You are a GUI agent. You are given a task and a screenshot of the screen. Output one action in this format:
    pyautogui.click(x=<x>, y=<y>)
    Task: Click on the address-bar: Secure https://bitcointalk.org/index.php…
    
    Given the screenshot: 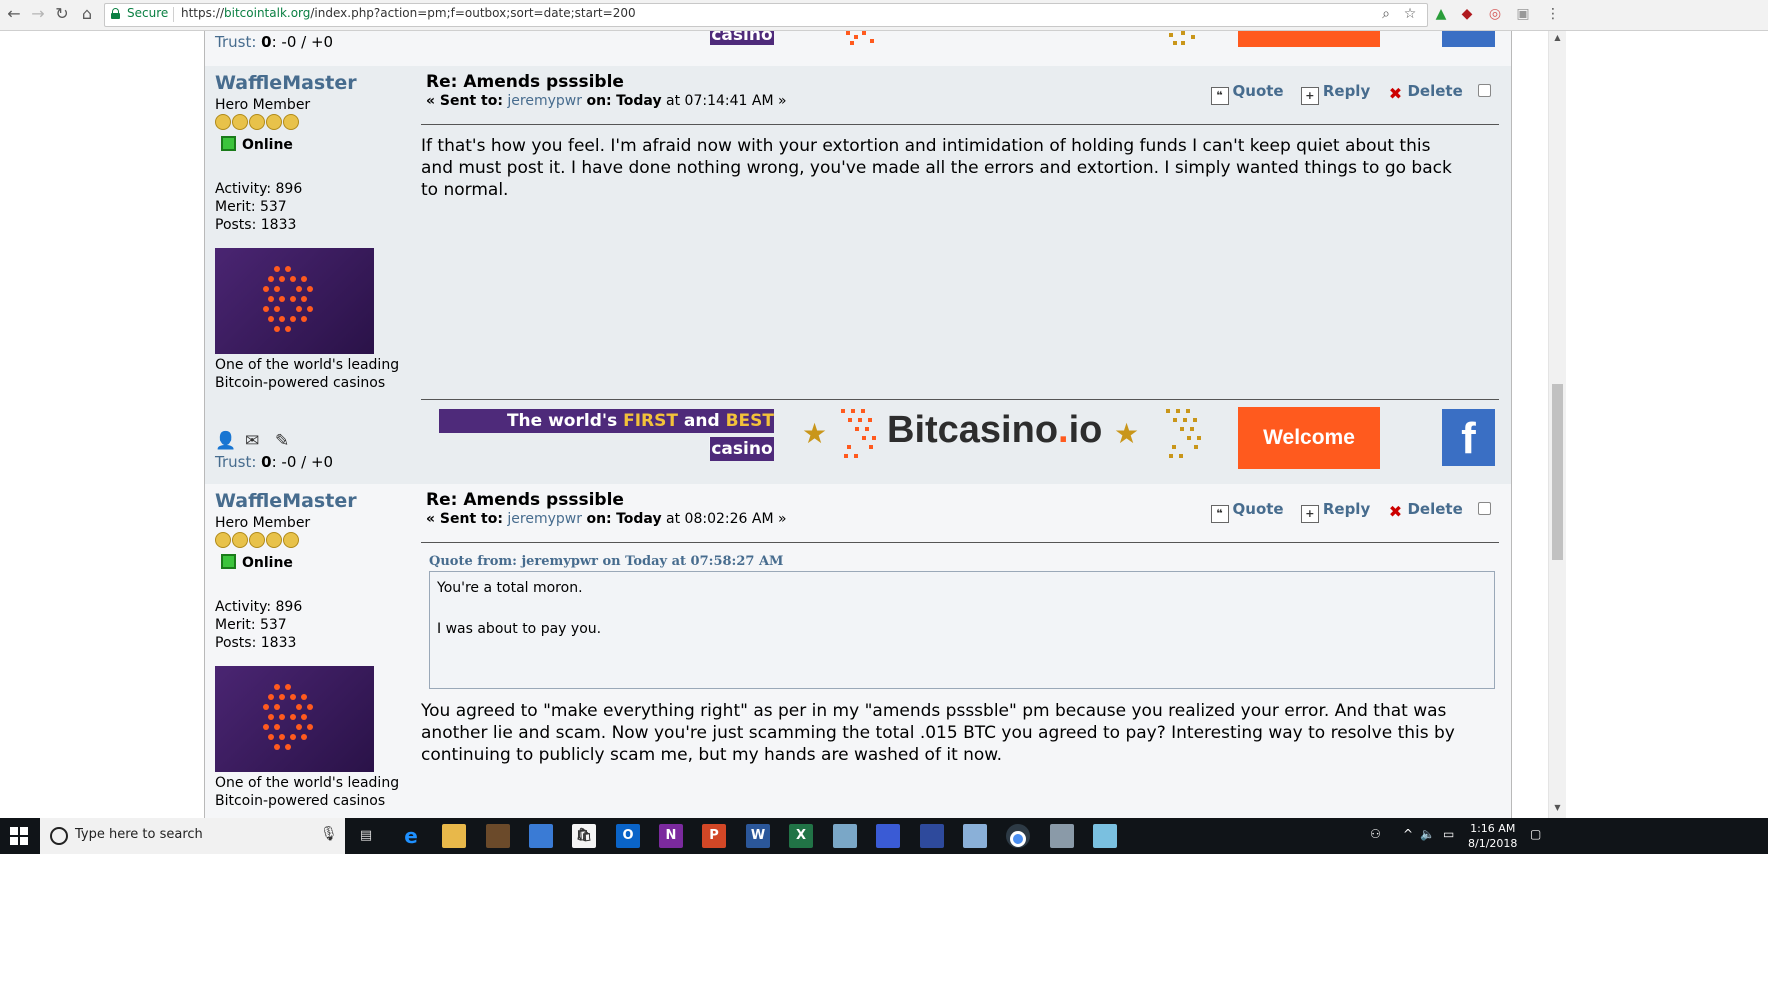 What is the action you would take?
    pyautogui.click(x=766, y=15)
    